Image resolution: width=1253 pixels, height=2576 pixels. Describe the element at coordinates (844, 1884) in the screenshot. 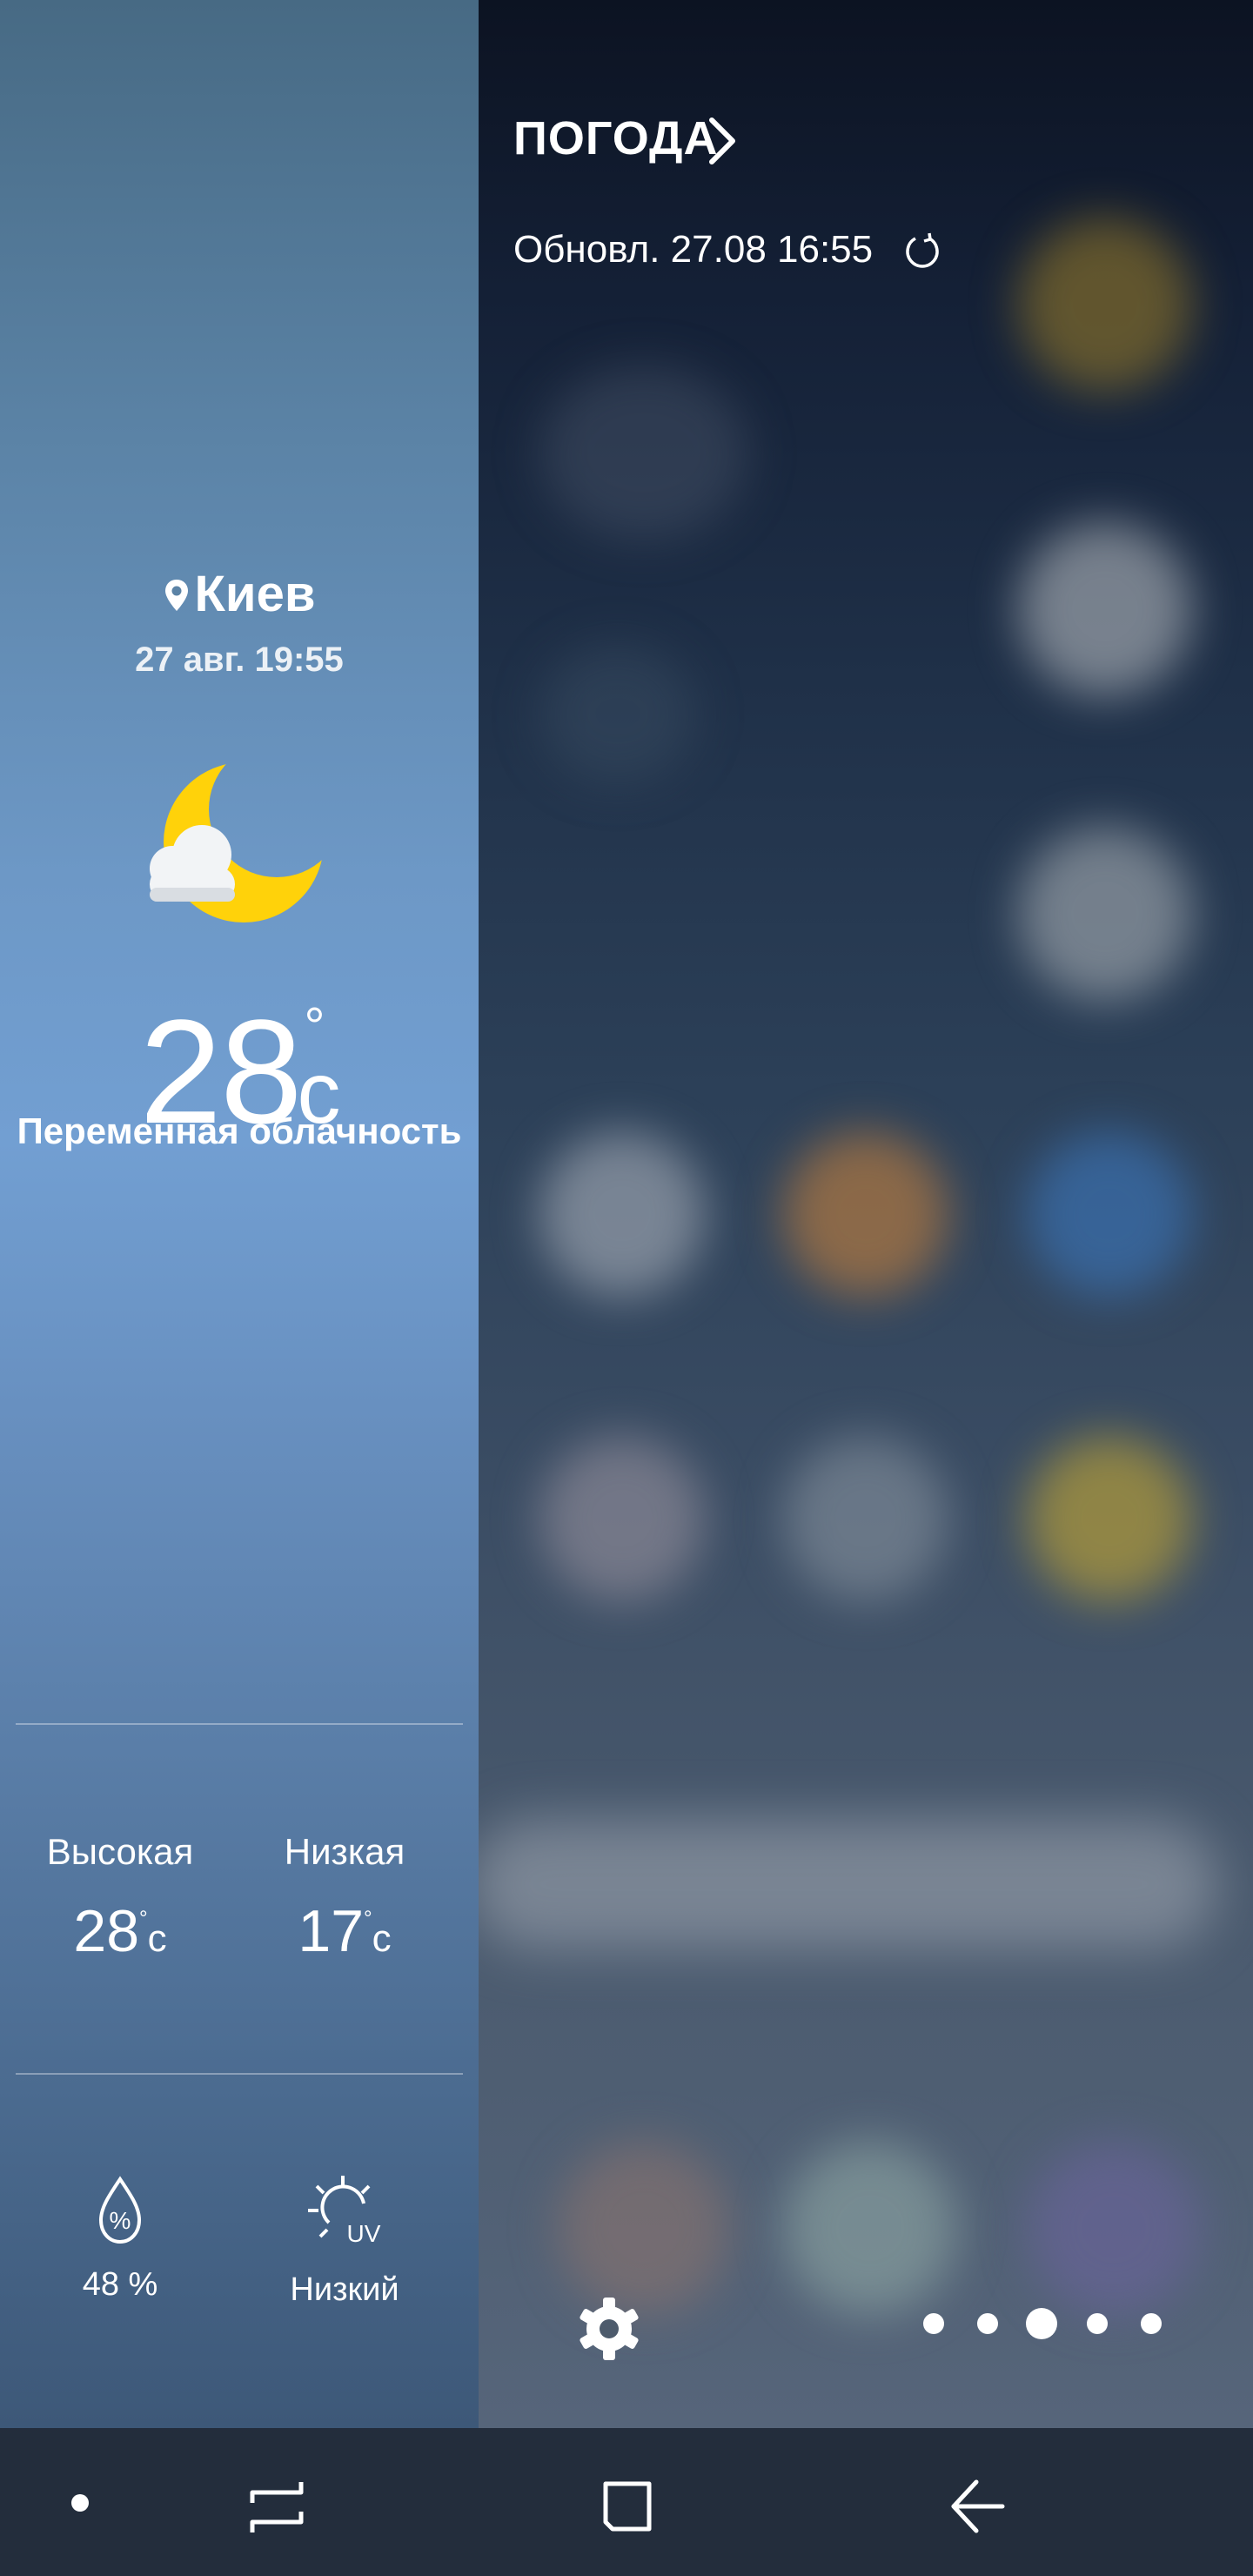

I see `blurred-search-bar` at that location.